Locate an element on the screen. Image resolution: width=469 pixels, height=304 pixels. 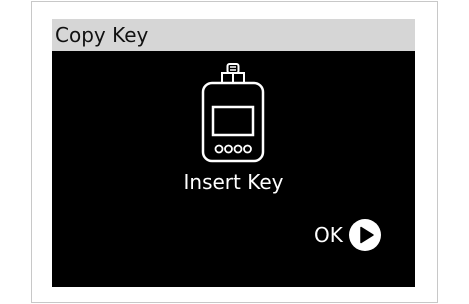
ok-button: OK is located at coordinates (347, 235).